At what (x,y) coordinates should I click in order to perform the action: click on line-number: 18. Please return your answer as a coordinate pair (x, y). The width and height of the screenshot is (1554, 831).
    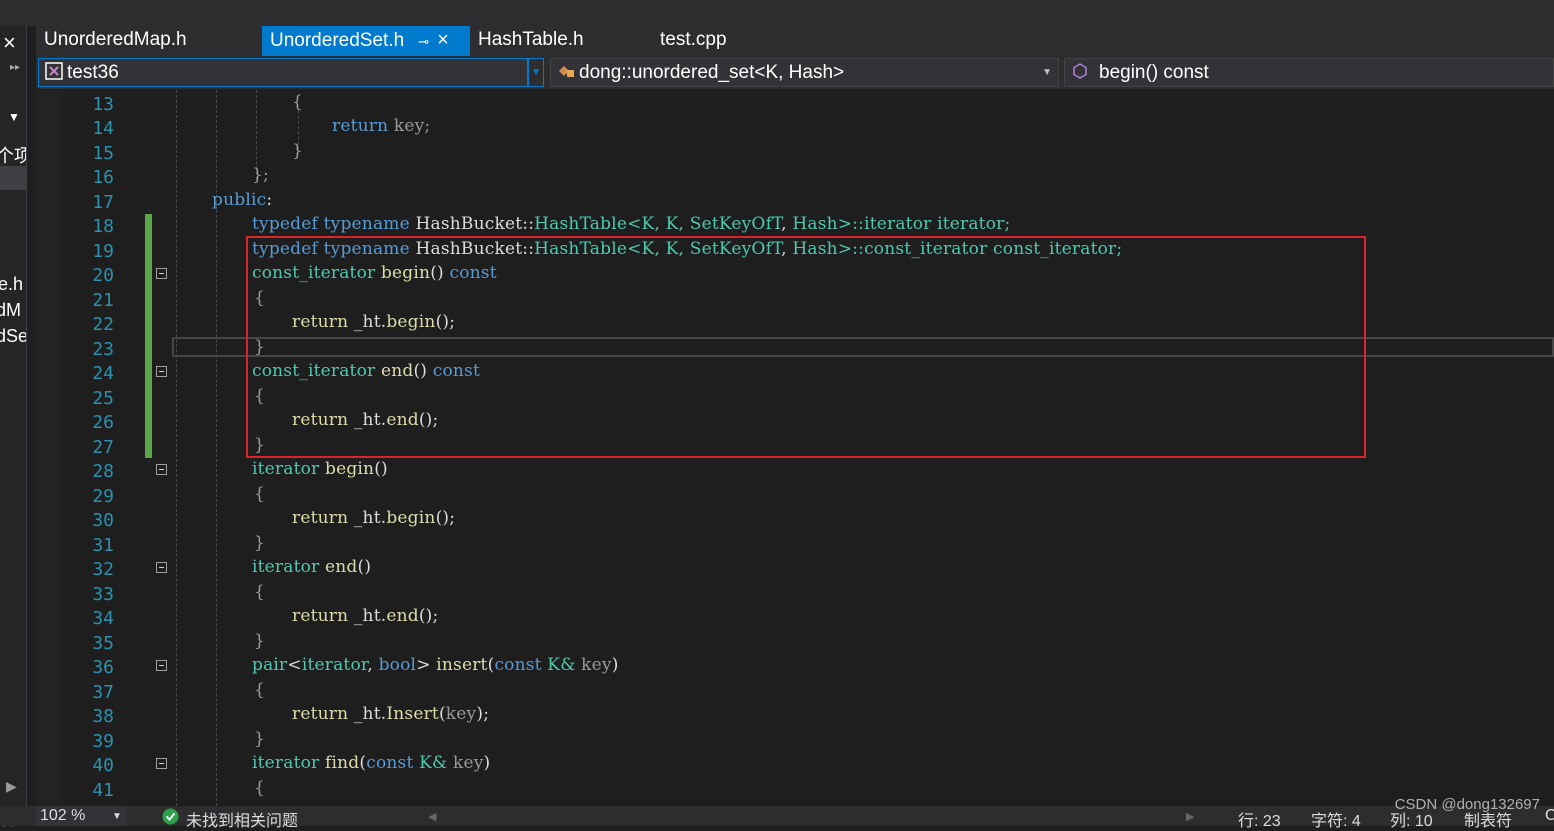
    Looking at the image, I should click on (103, 226).